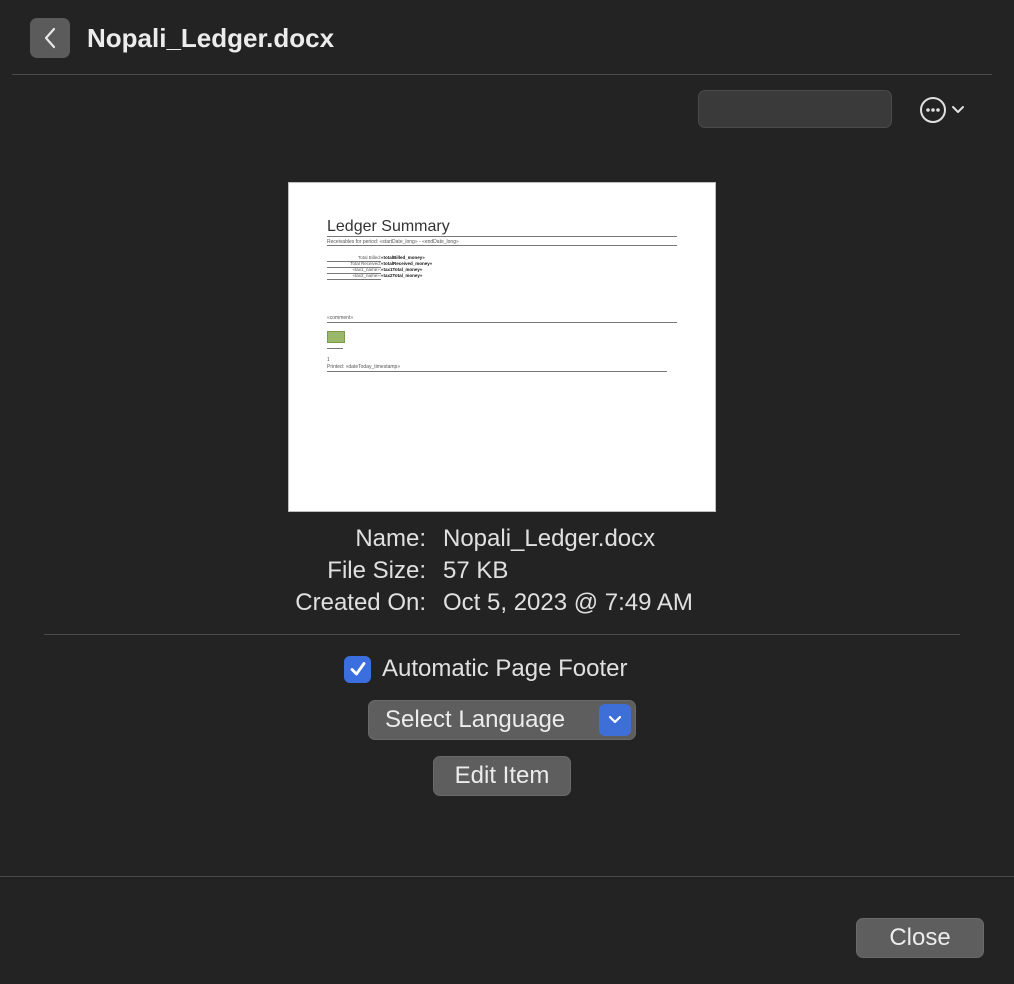 The height and width of the screenshot is (984, 1014). Describe the element at coordinates (920, 938) in the screenshot. I see `close-button: Close` at that location.